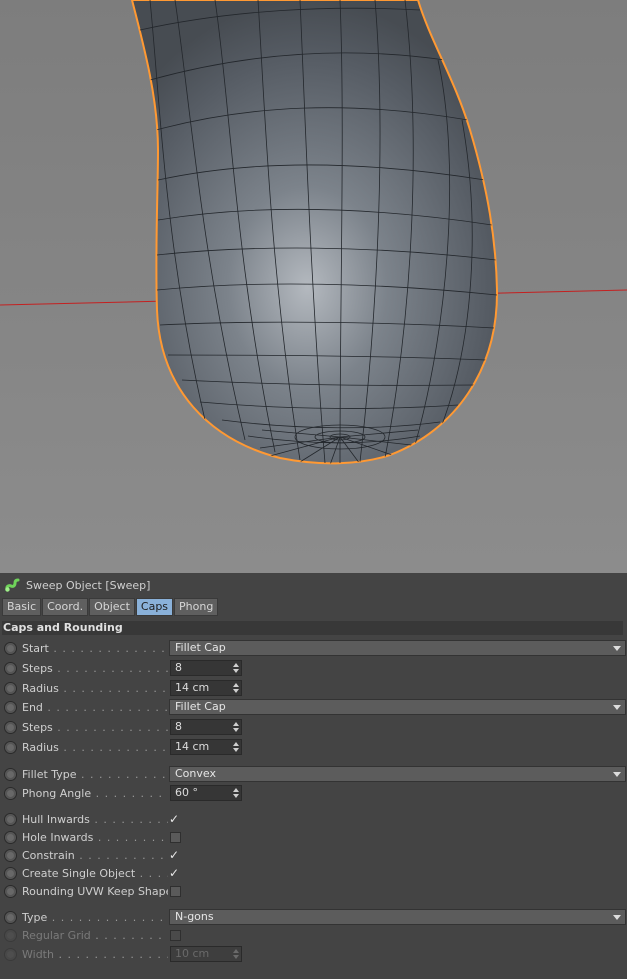 The image size is (627, 979). I want to click on field-label-rounding-uvw: Rounding UVW Keep Shape, so click(95, 891).